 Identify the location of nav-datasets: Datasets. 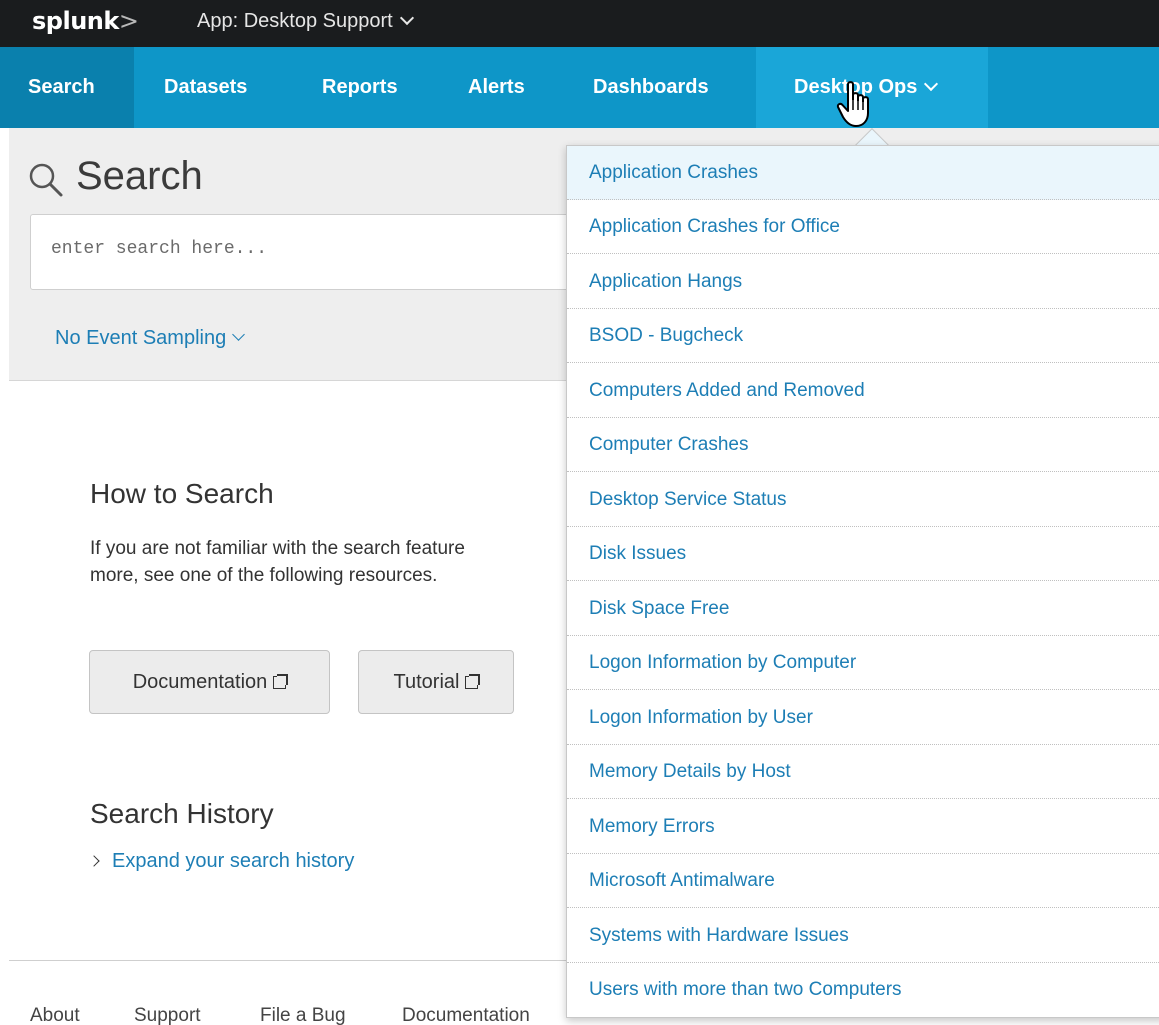
(205, 87).